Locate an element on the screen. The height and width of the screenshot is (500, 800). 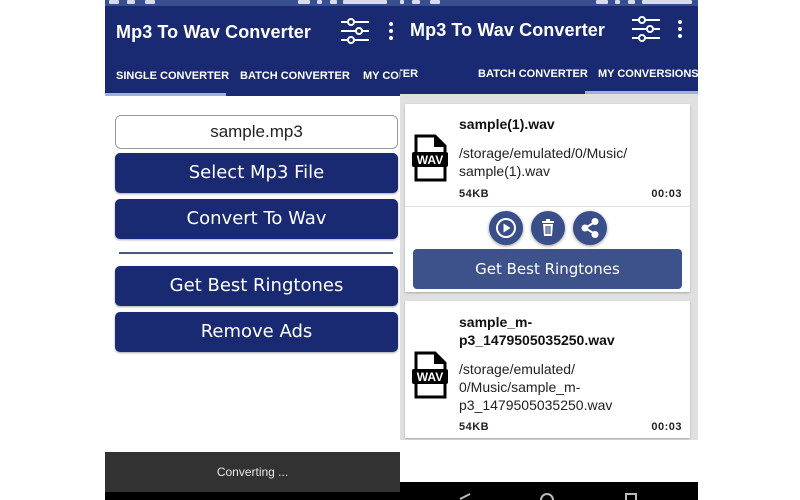
share-icon is located at coordinates (590, 228).